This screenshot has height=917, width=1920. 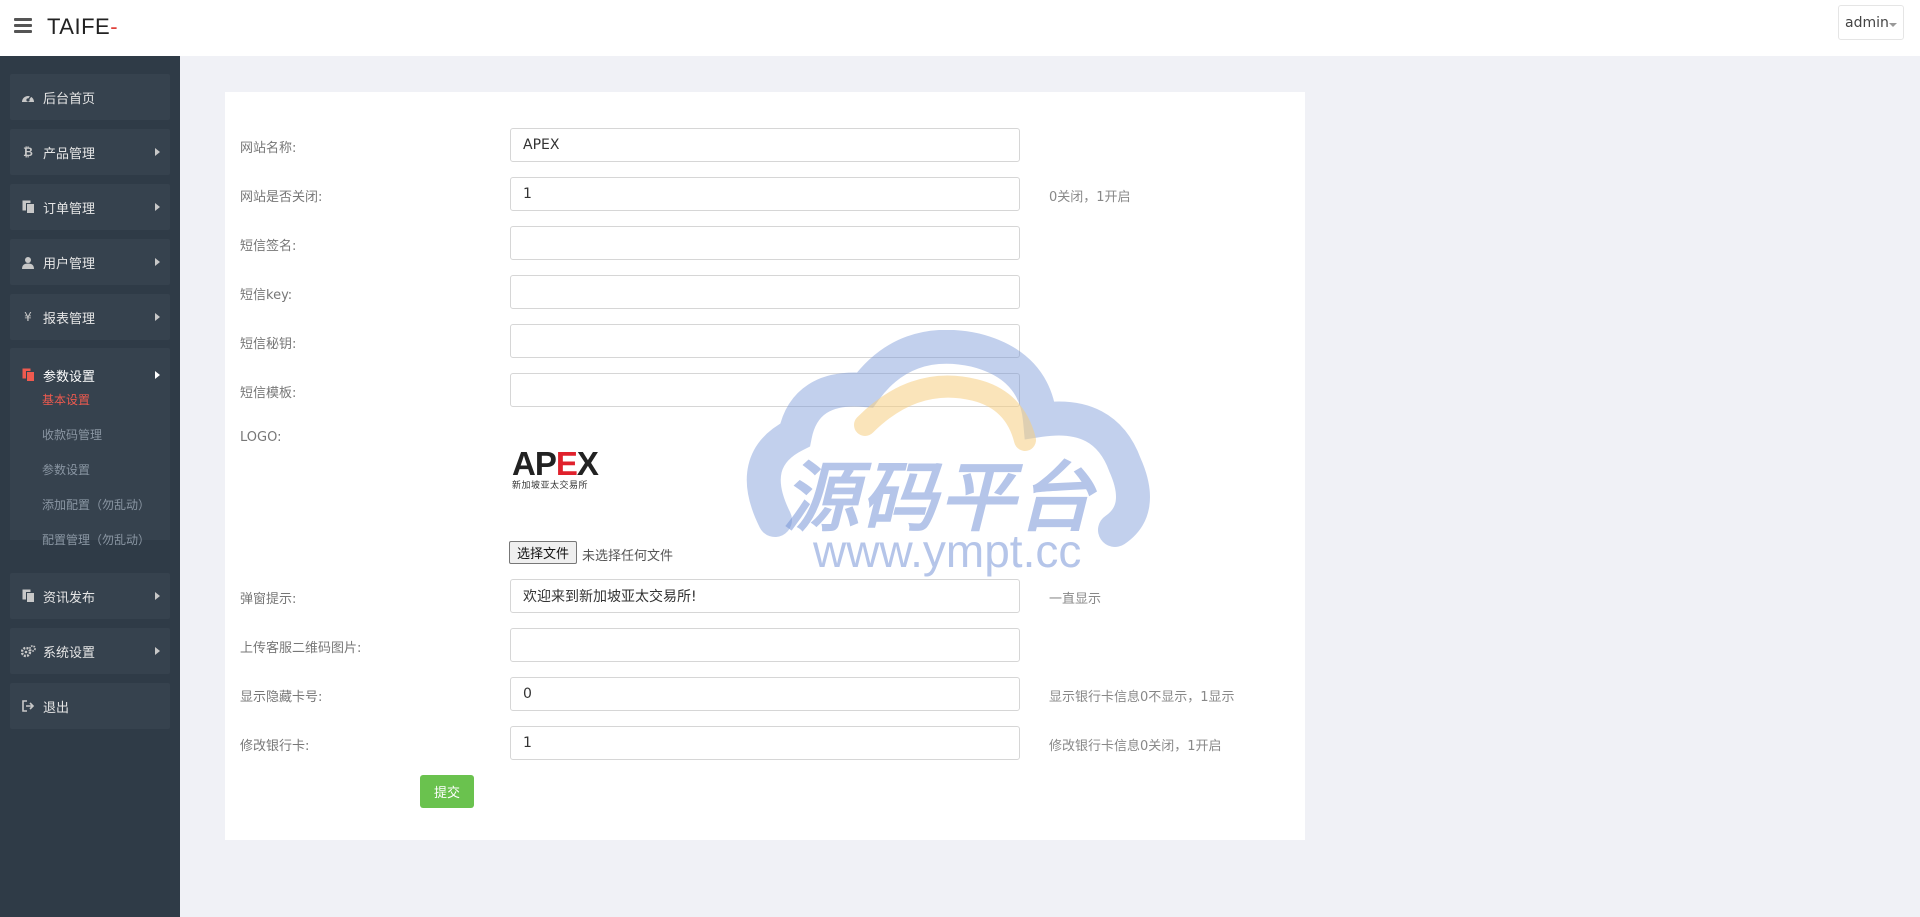 I want to click on sidebar-item-reports: ¥ 报表管理, so click(x=90, y=317).